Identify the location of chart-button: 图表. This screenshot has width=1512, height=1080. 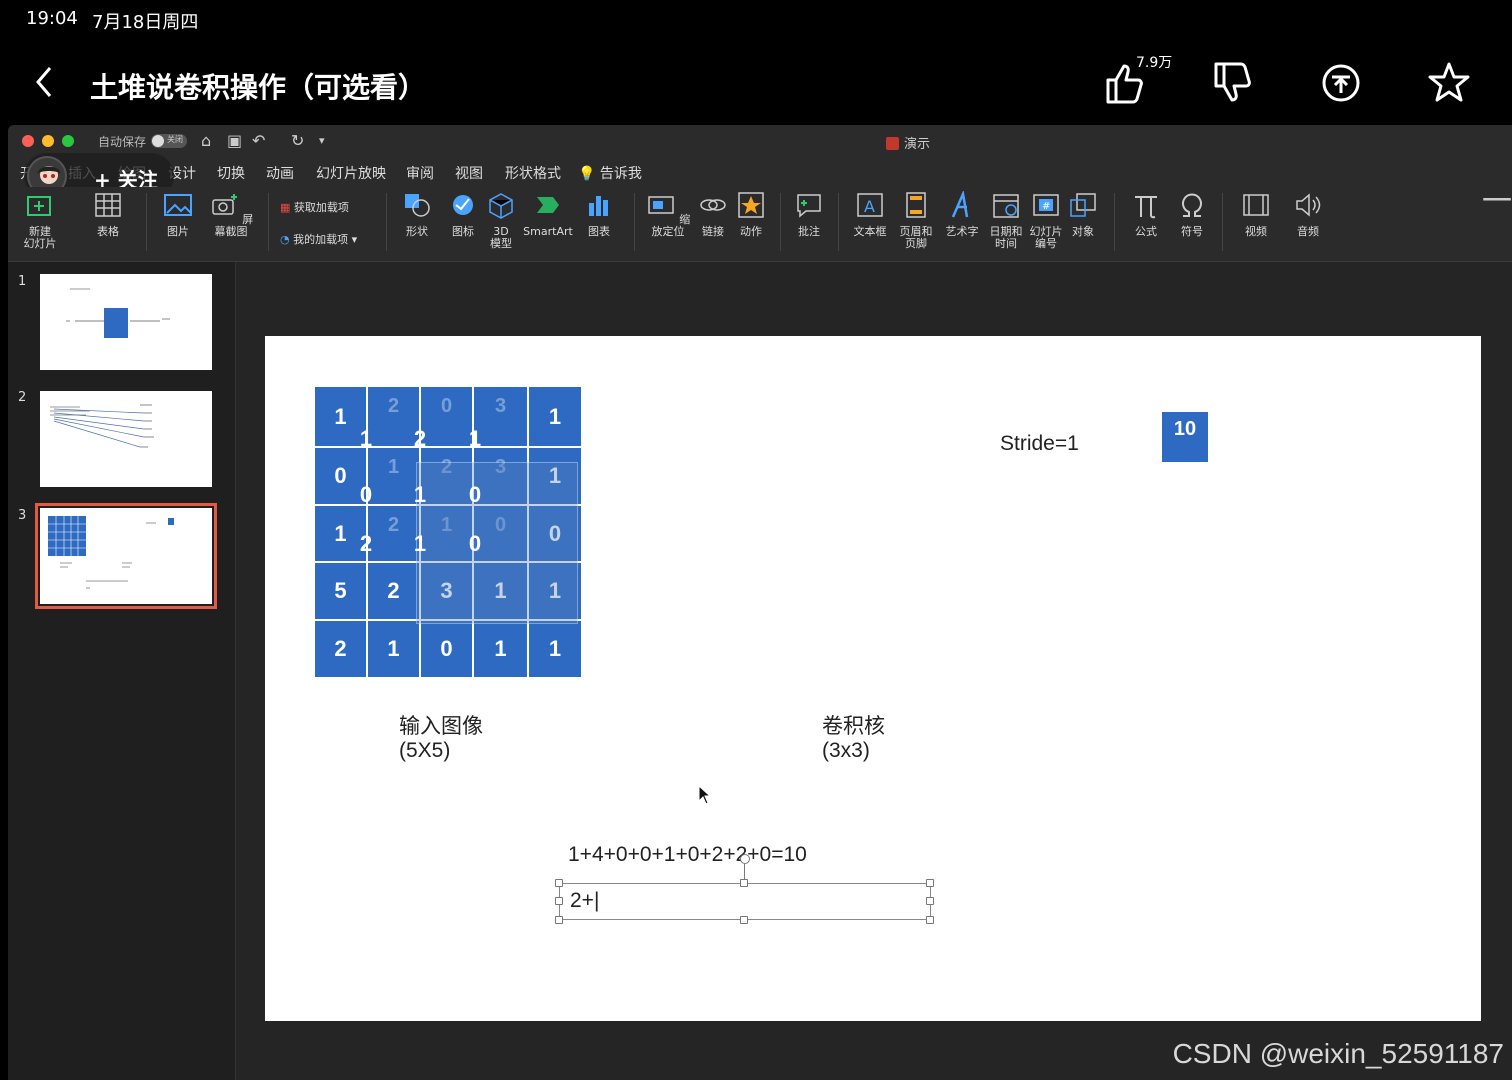
(599, 214).